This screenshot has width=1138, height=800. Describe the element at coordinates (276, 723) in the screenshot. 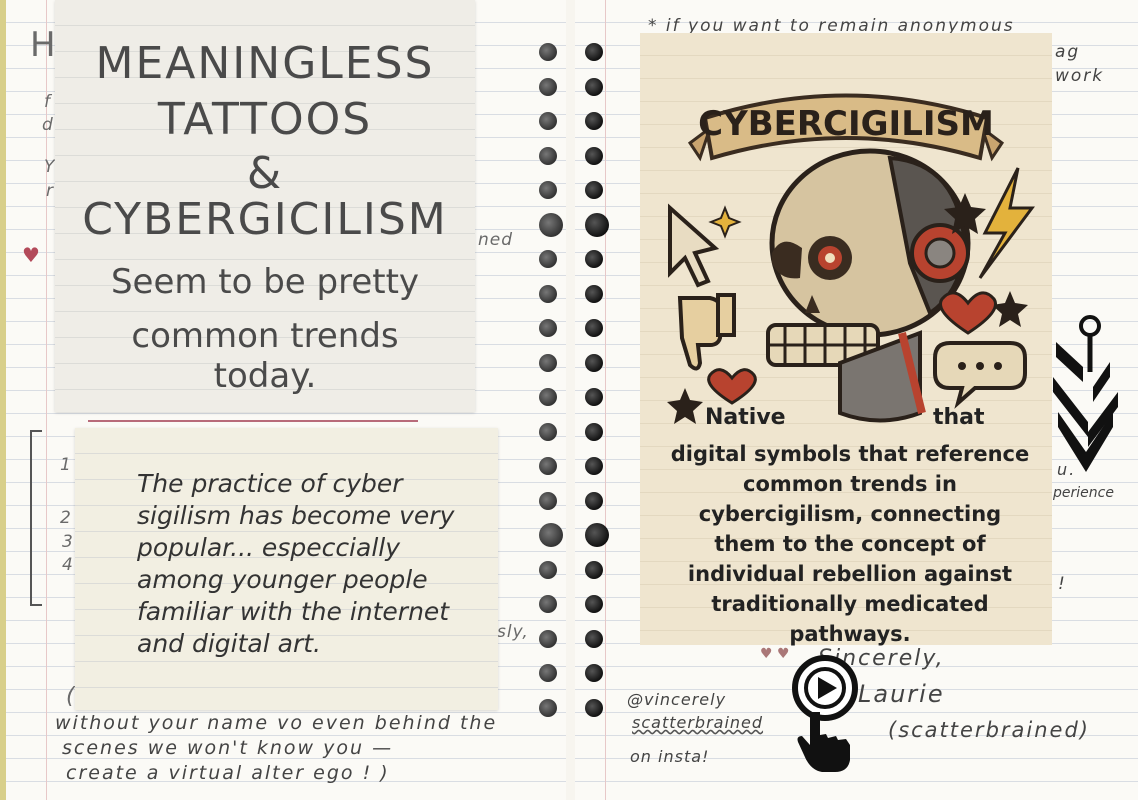

I see `bottom-note-line: without your name vo even behind the` at that location.